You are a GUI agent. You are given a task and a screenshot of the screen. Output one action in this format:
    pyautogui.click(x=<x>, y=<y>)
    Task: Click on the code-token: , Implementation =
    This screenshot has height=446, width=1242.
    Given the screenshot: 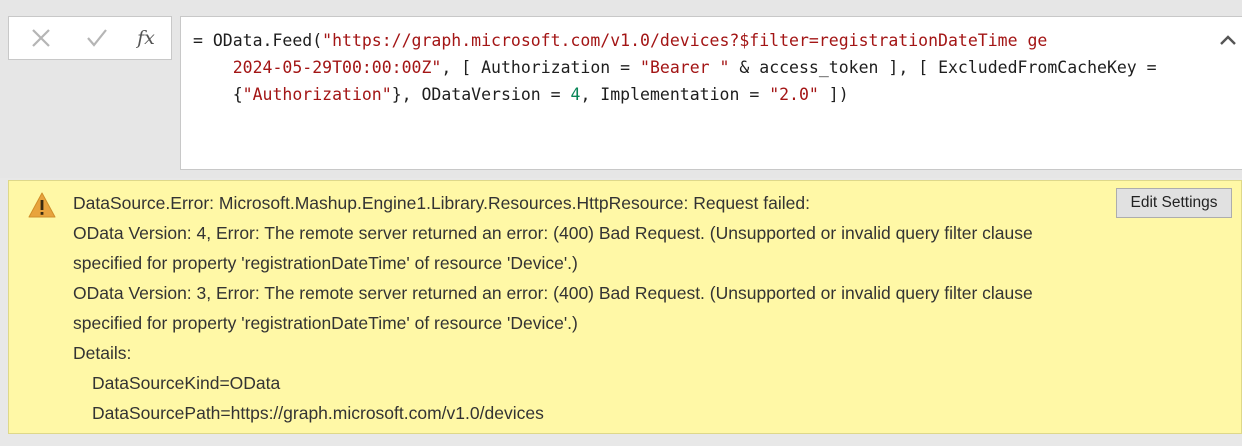 What is the action you would take?
    pyautogui.click(x=675, y=94)
    